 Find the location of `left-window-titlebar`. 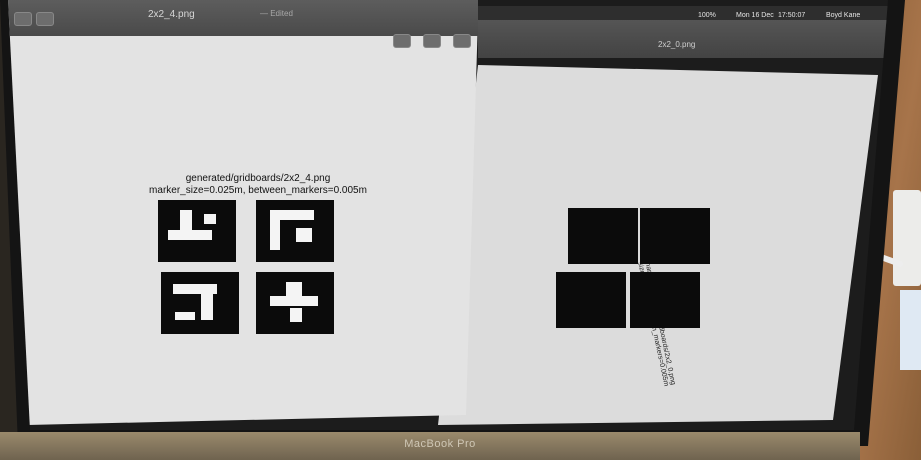

left-window-titlebar is located at coordinates (243, 18).